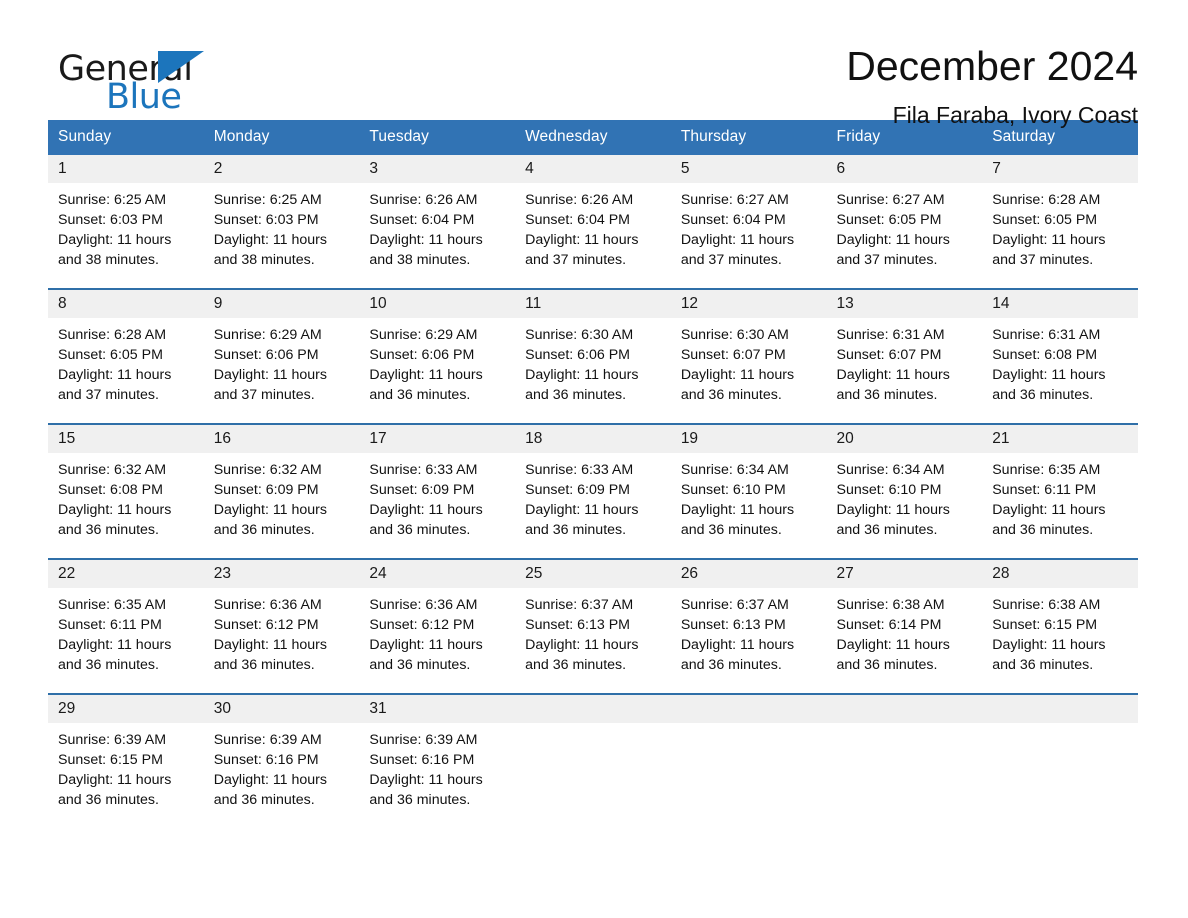 The width and height of the screenshot is (1188, 918). I want to click on sunset-text: Sunset: 6:14 PM, so click(889, 625).